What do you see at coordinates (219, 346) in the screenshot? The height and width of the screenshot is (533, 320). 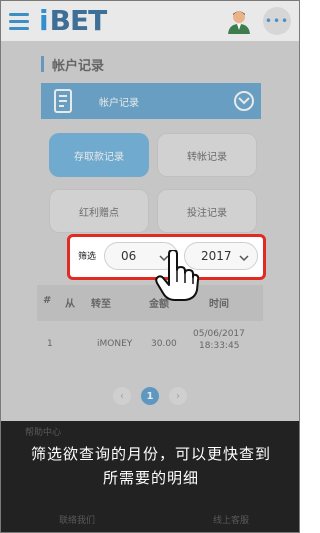 I see `row-time: 18:33:45` at bounding box center [219, 346].